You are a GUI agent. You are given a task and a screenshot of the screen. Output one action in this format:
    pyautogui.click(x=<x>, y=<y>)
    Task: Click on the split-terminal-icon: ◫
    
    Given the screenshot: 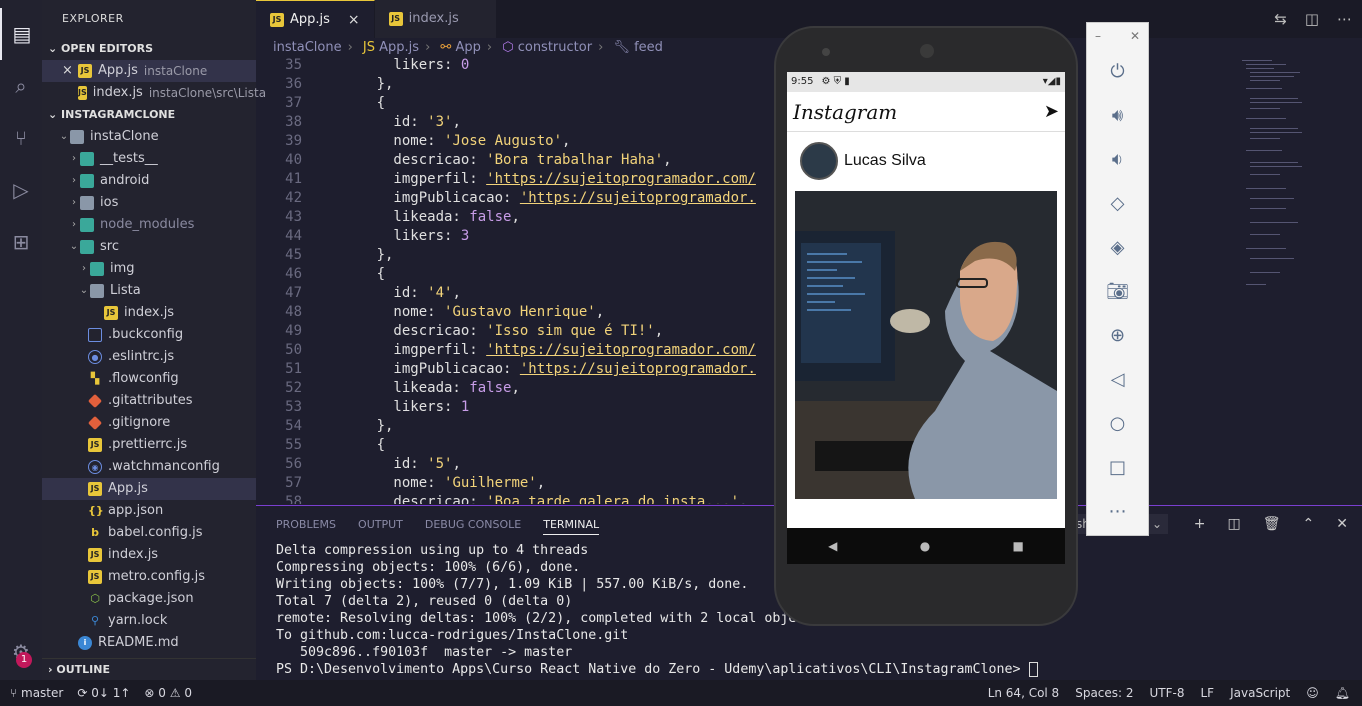 What is the action you would take?
    pyautogui.click(x=1234, y=524)
    